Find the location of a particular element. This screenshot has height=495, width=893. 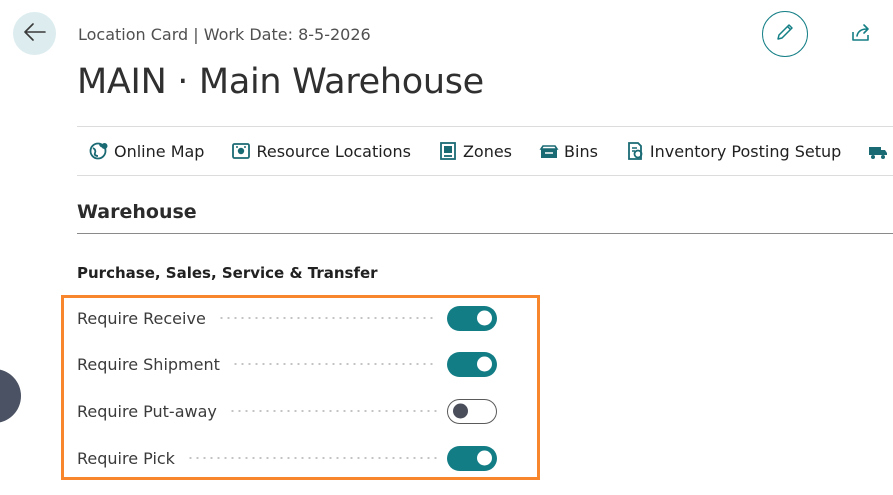

action-label: Resource Locations is located at coordinates (333, 151).